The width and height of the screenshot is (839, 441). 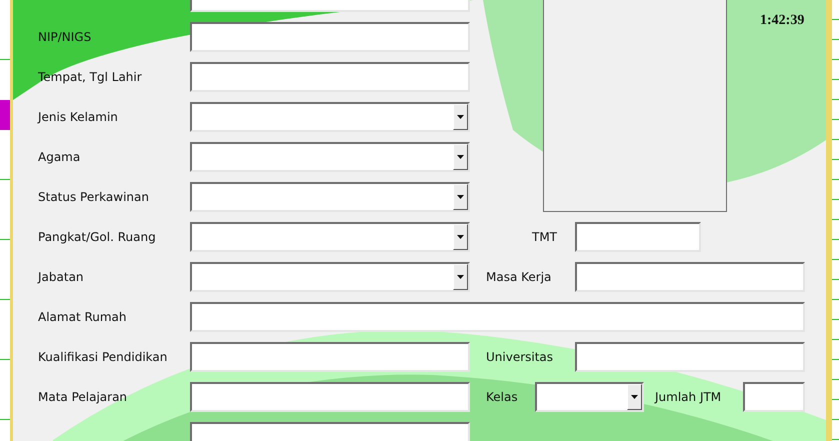 What do you see at coordinates (83, 397) in the screenshot?
I see `field-label: Mata Pelajaran` at bounding box center [83, 397].